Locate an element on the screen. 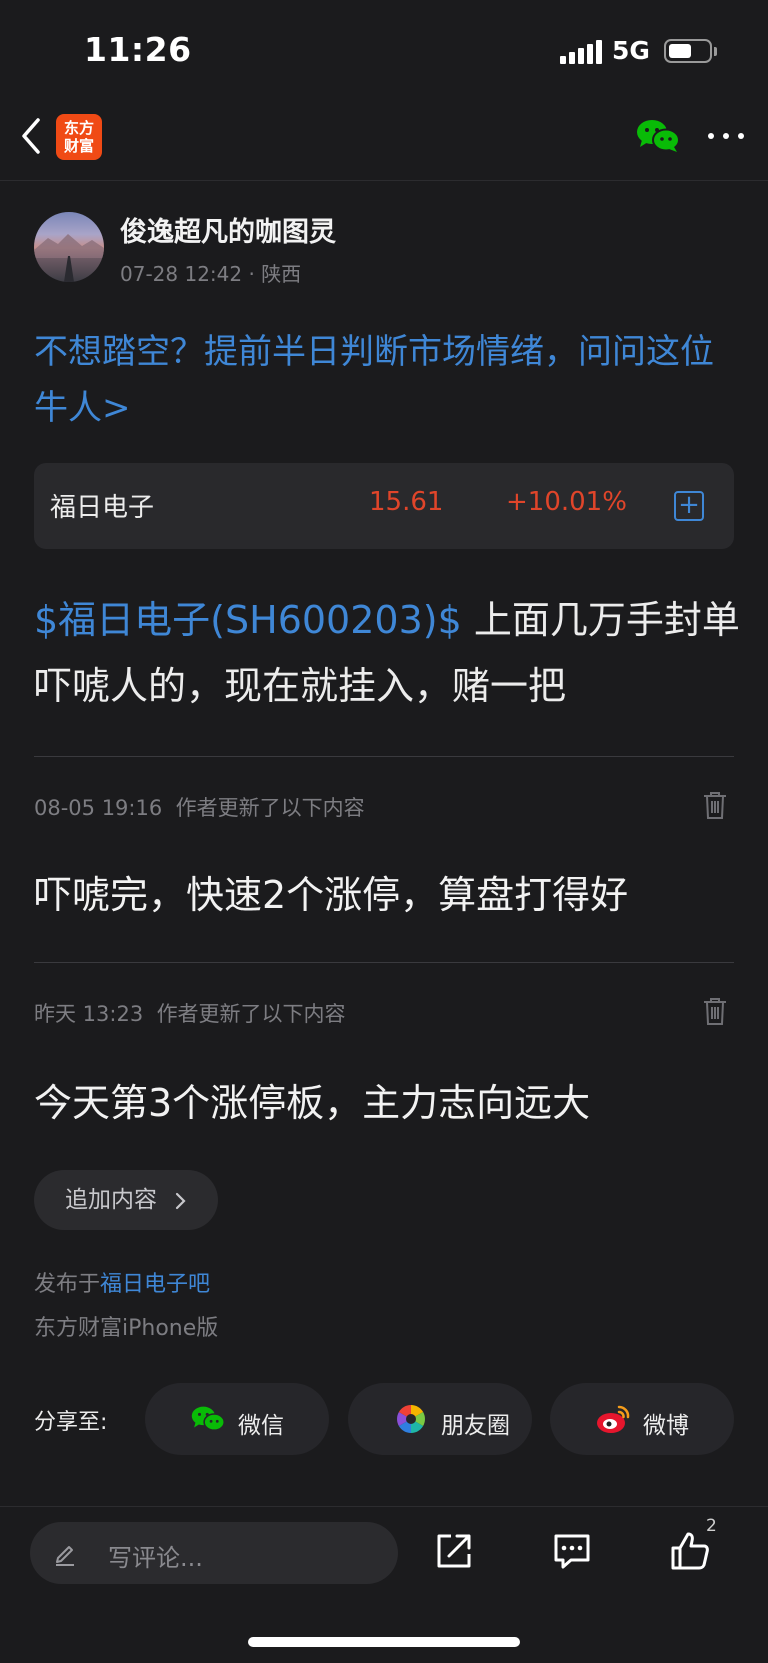 The image size is (768, 1663). append-content-button: 追加内容 is located at coordinates (126, 1200).